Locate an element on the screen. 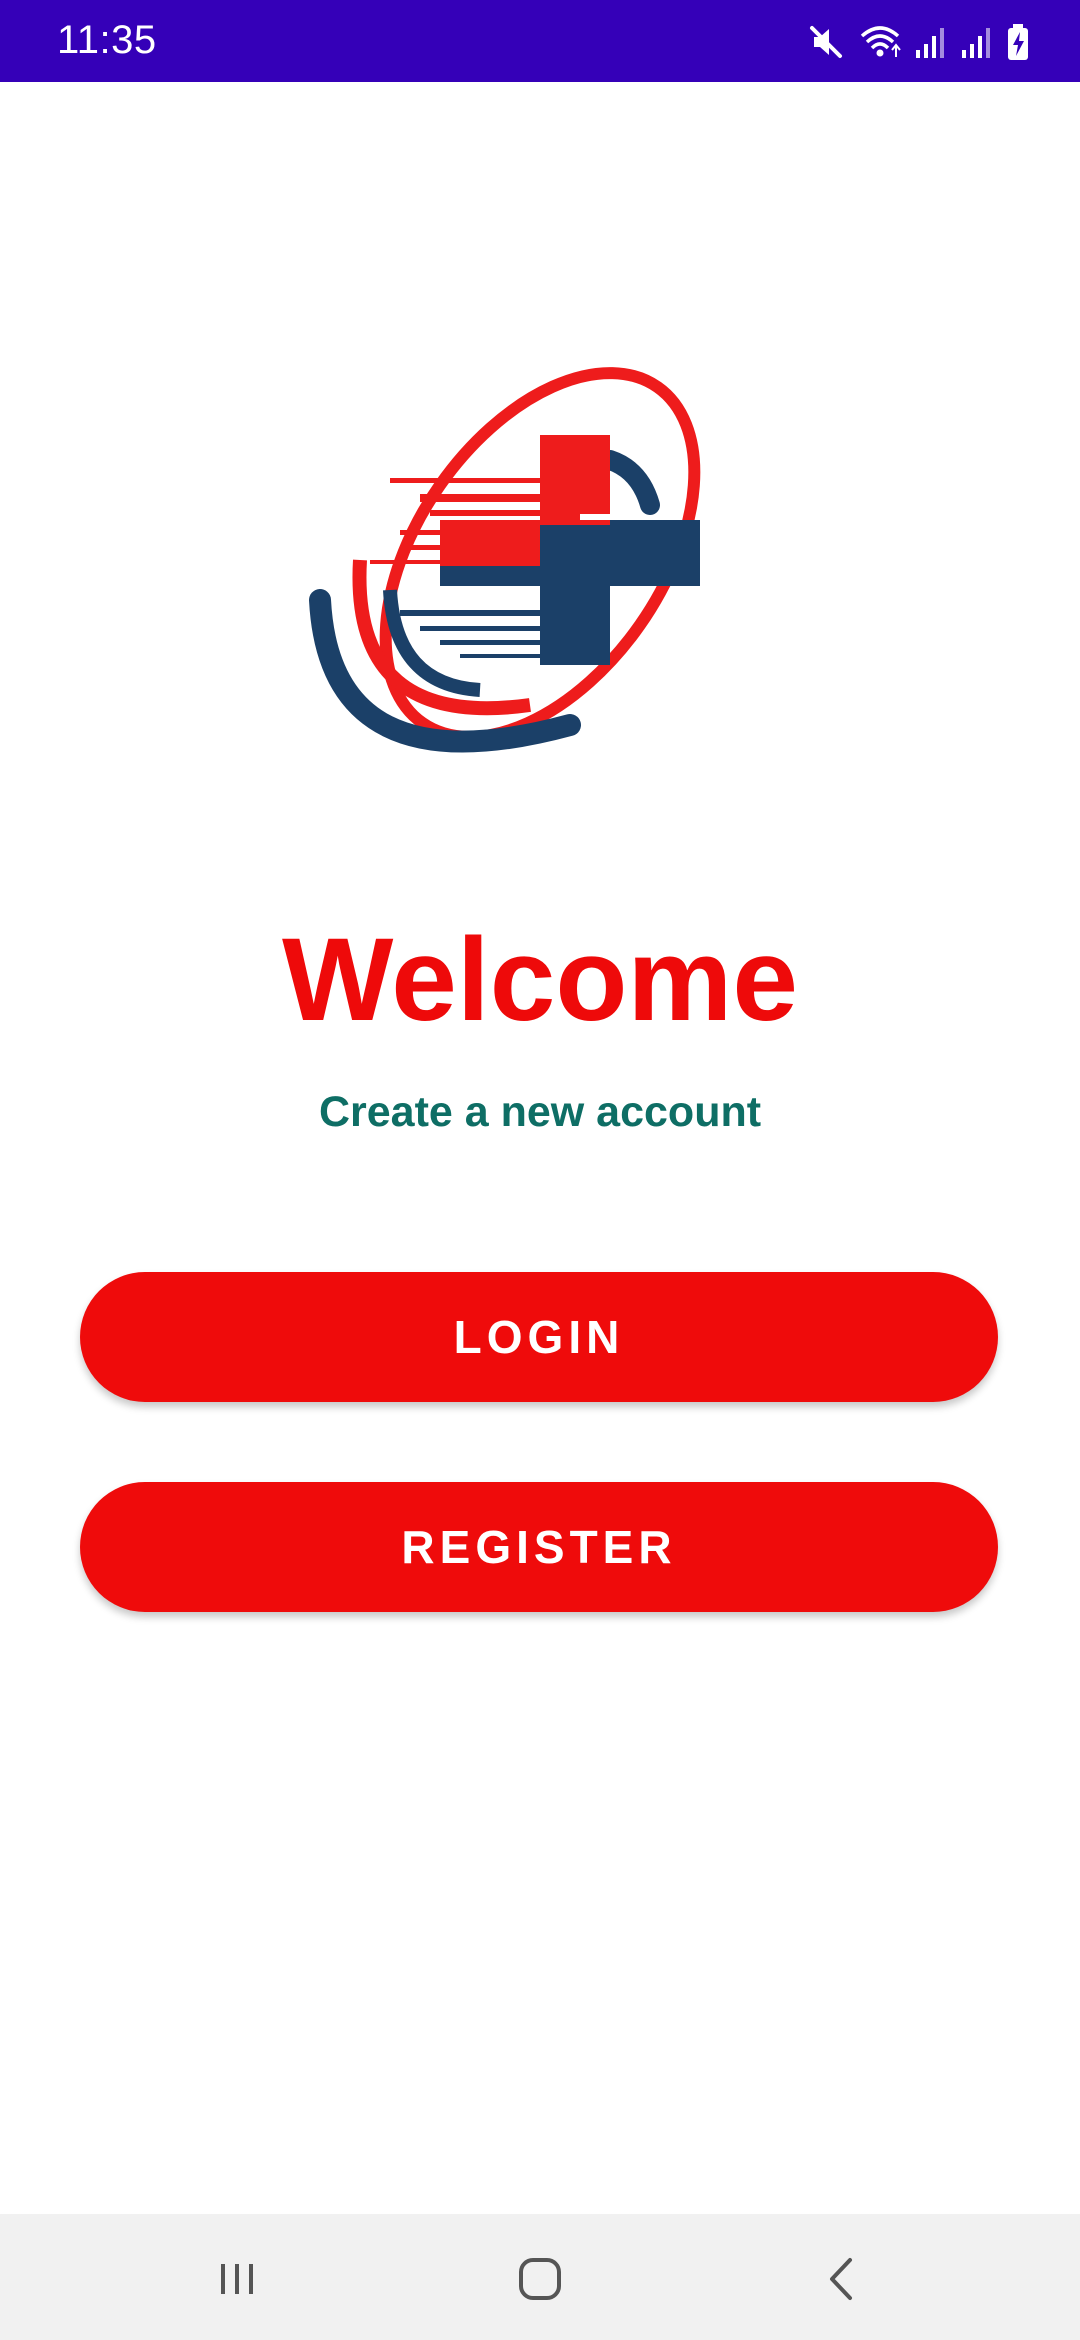  welcome-title: Welcome is located at coordinates (540, 980).